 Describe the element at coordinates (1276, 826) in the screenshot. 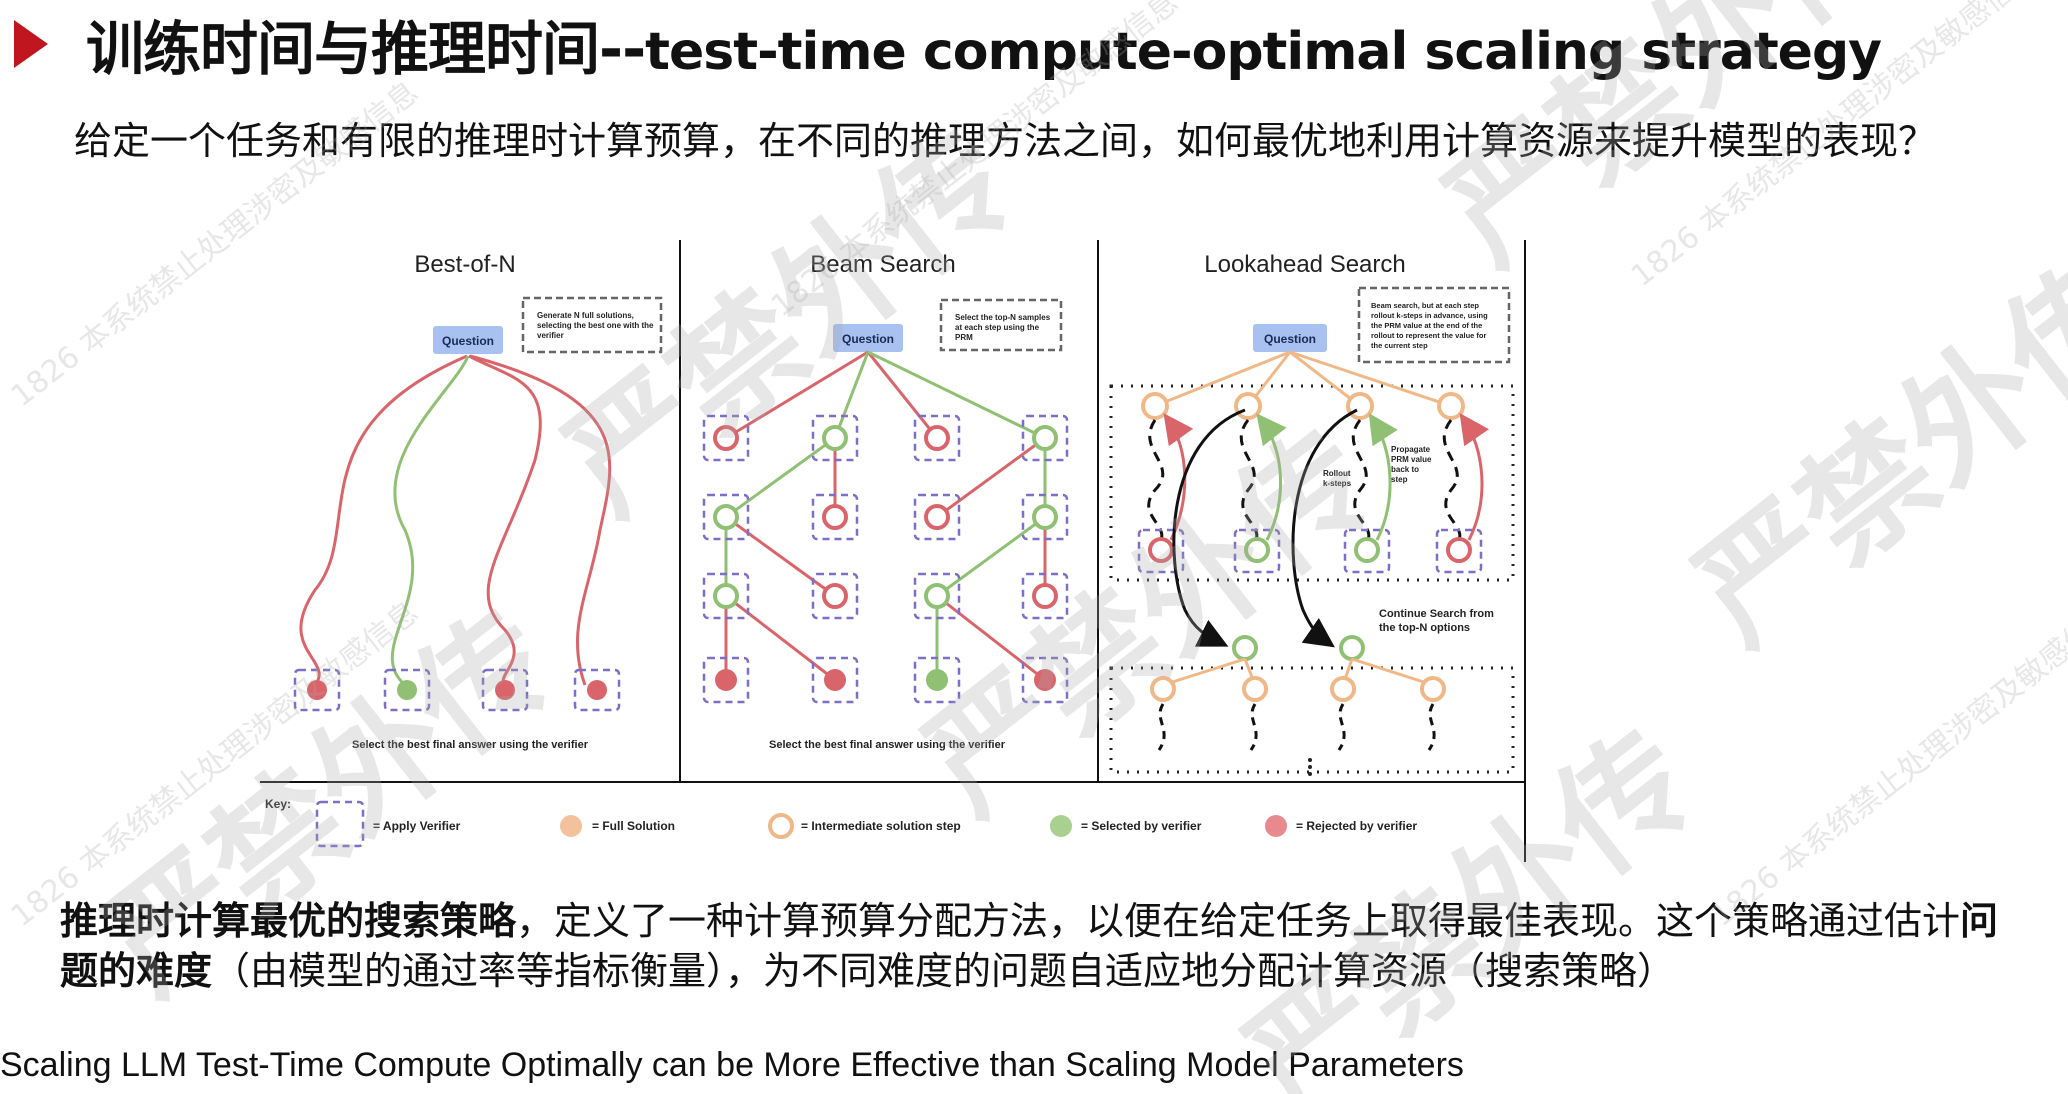

I see `key-rejected-icon` at that location.